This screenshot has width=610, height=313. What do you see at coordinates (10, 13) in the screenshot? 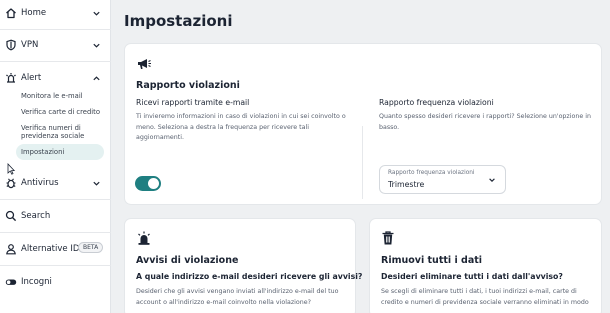
I see `home-icon` at bounding box center [10, 13].